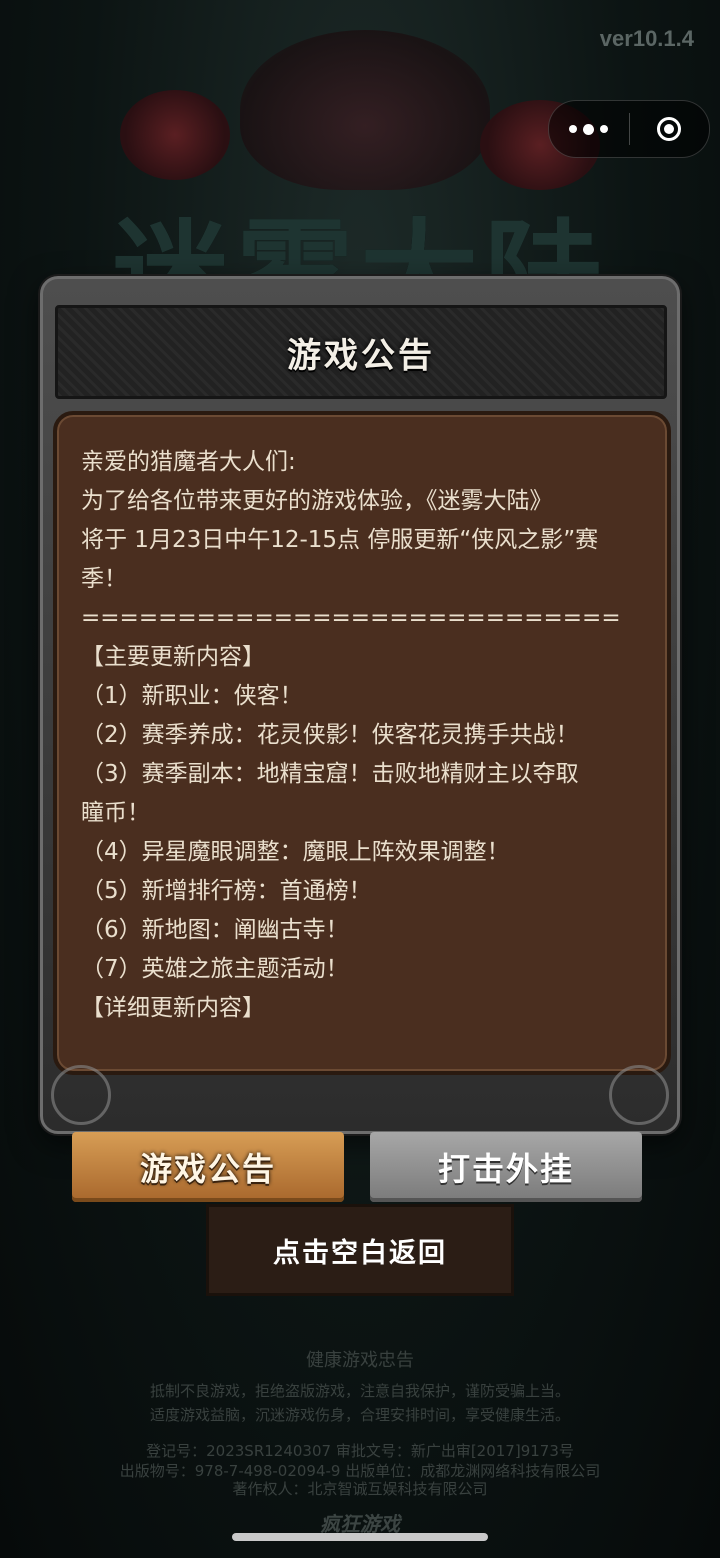 The image size is (720, 1558). Describe the element at coordinates (173, 1008) in the screenshot. I see `announcement-line: 【详细更新内容】` at that location.